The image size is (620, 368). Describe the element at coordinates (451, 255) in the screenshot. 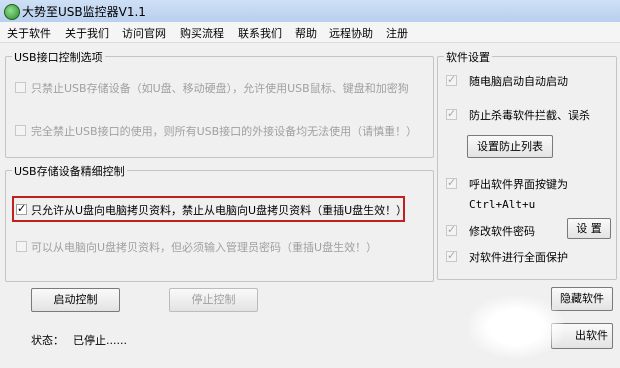

I see `checkbox-full-protection` at that location.